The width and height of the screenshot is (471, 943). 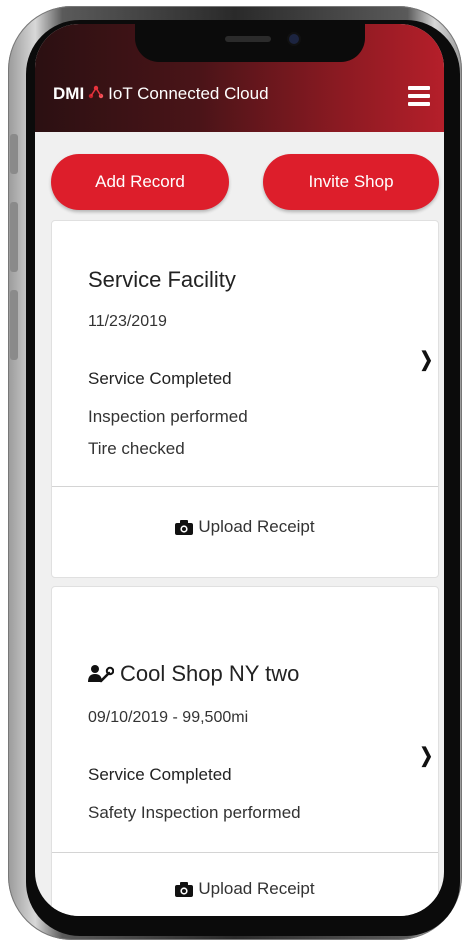 What do you see at coordinates (140, 182) in the screenshot?
I see `add-record-button: Add Record` at bounding box center [140, 182].